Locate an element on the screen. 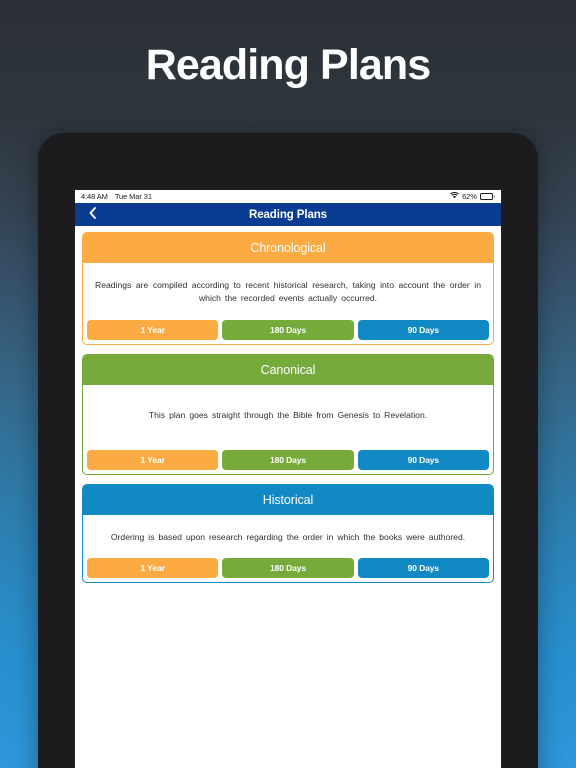  back-button is located at coordinates (92, 214).